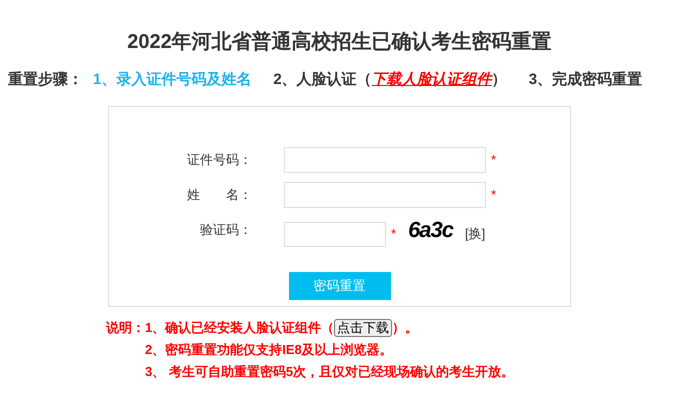  Describe the element at coordinates (432, 79) in the screenshot. I see `download-link: 下载人脸认证组件` at that location.